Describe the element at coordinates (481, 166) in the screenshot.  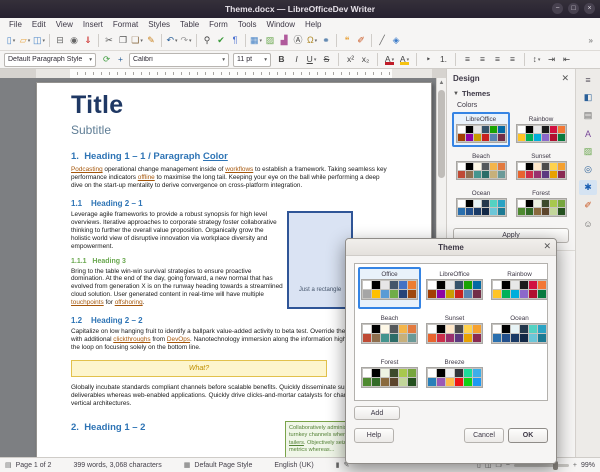
I see `theme-swatch-beach: Beach` at that location.